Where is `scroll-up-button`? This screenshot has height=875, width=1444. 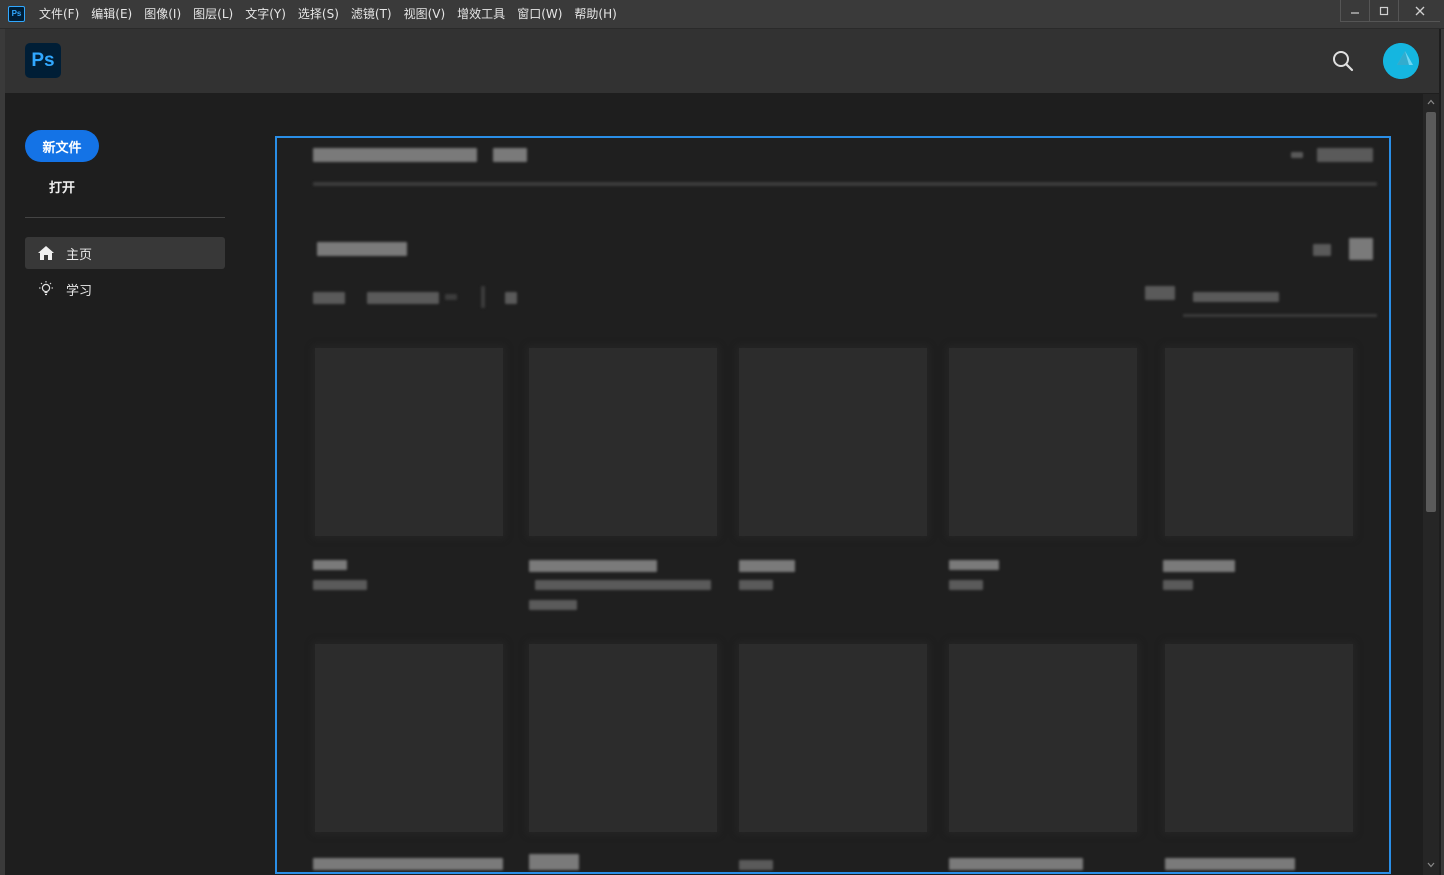 scroll-up-button is located at coordinates (1431, 102).